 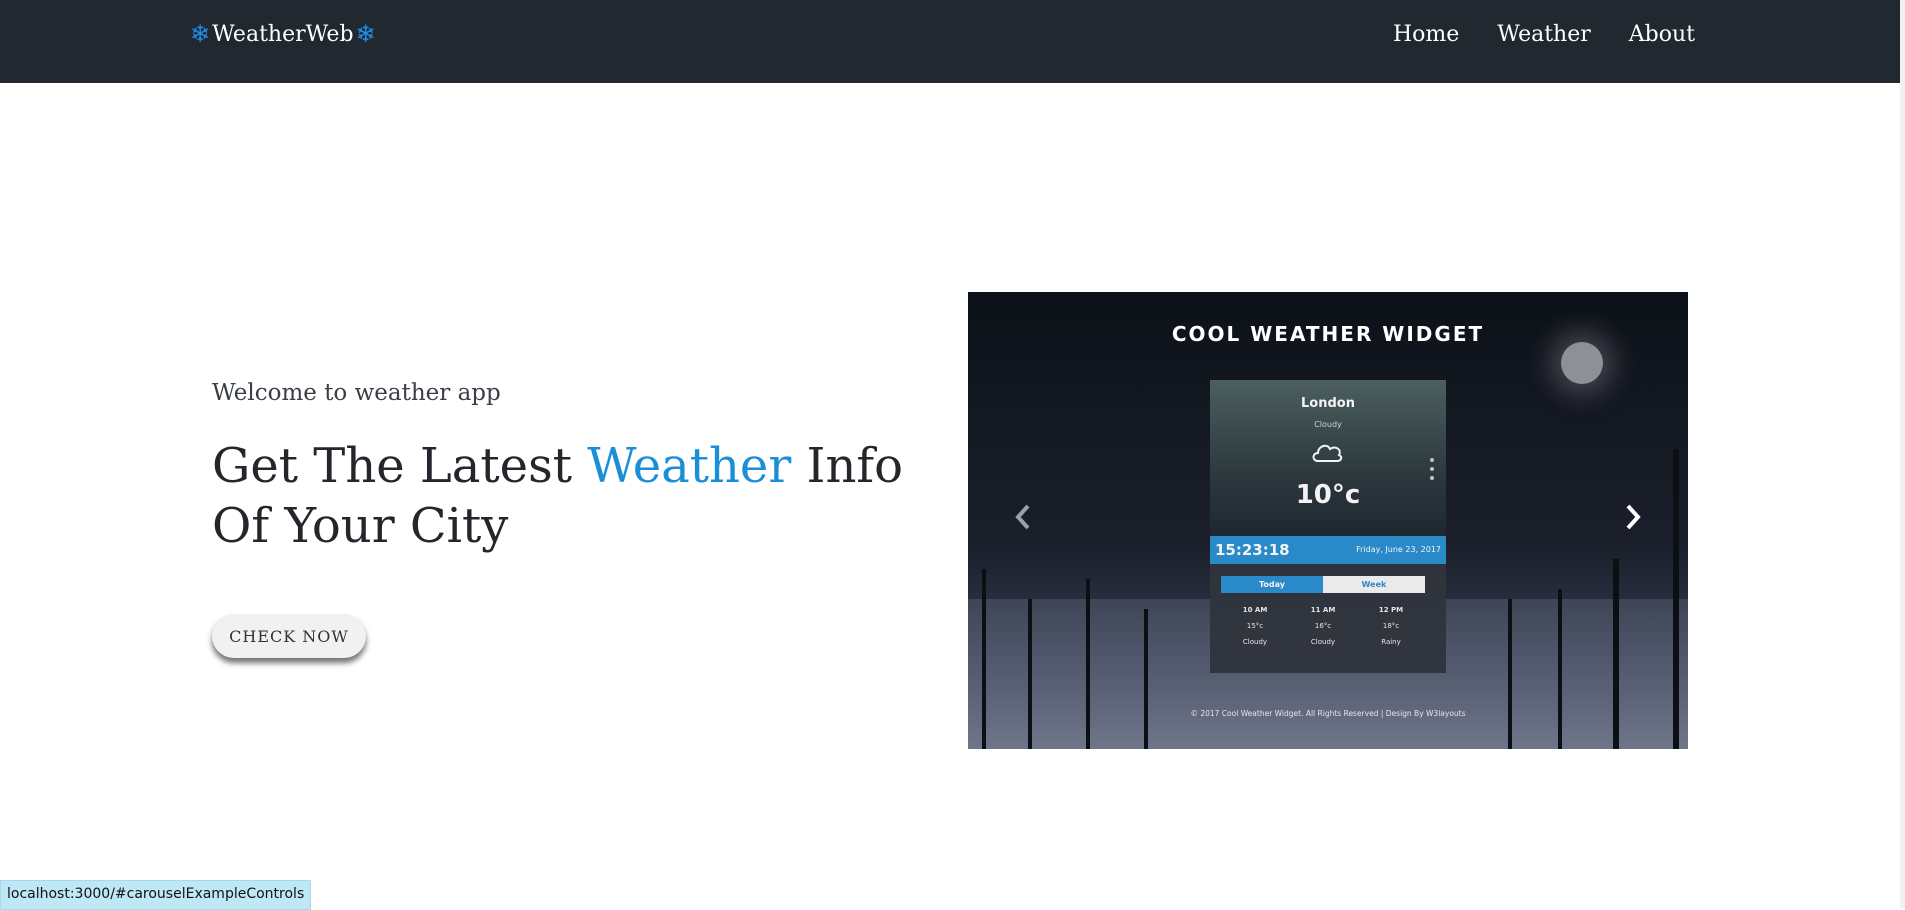 I want to click on carousel-next-button, so click(x=1633, y=517).